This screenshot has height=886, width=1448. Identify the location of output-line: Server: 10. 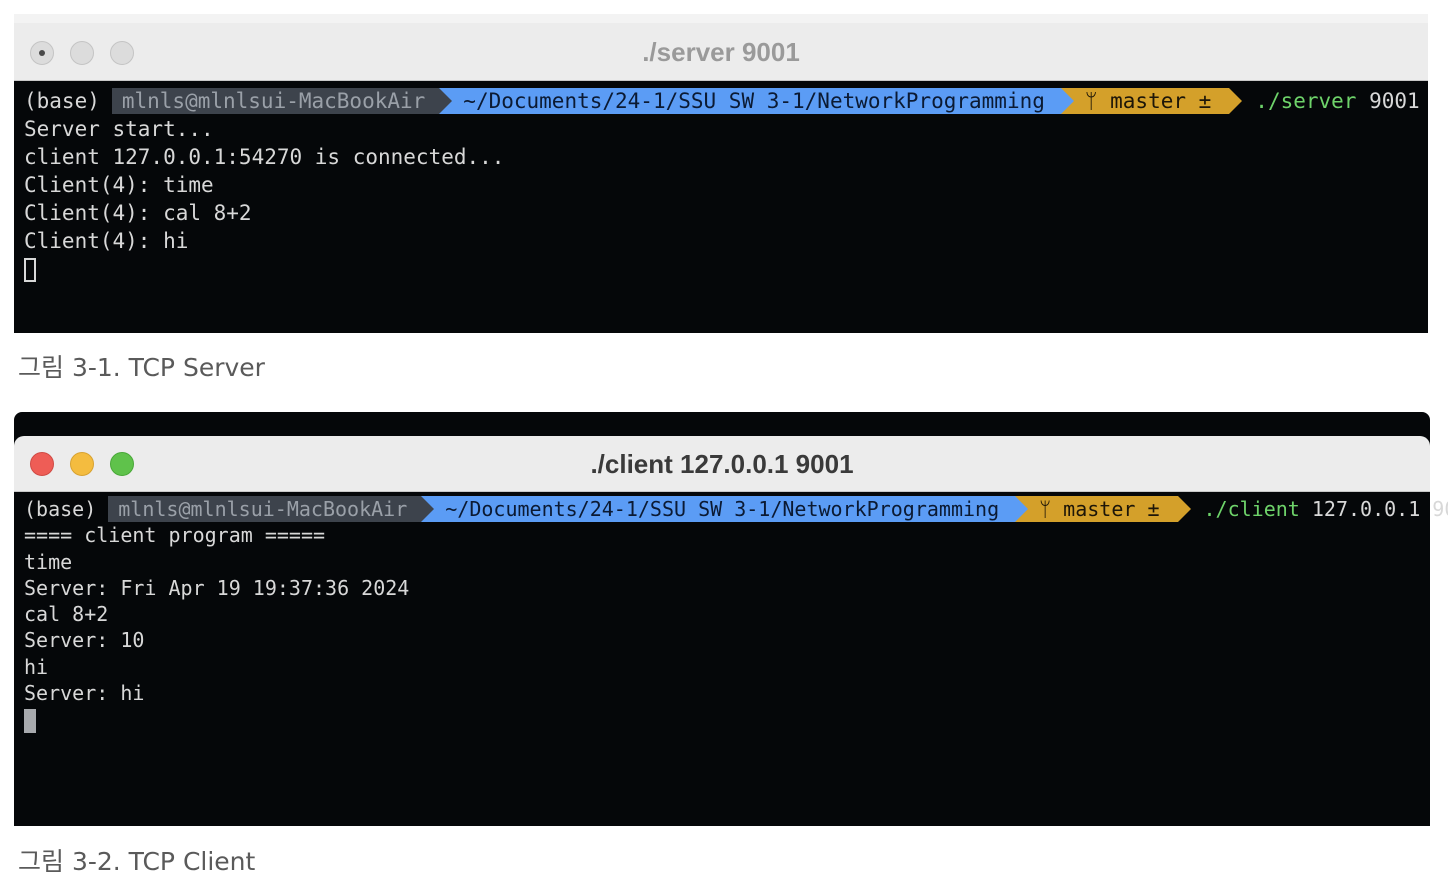
(84, 640).